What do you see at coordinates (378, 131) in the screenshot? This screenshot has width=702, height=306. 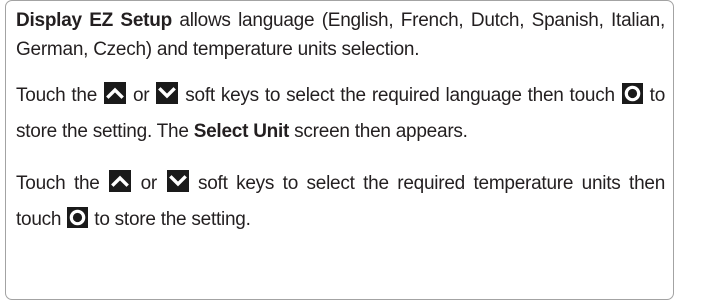 I see `text-segment: screen then appears.` at bounding box center [378, 131].